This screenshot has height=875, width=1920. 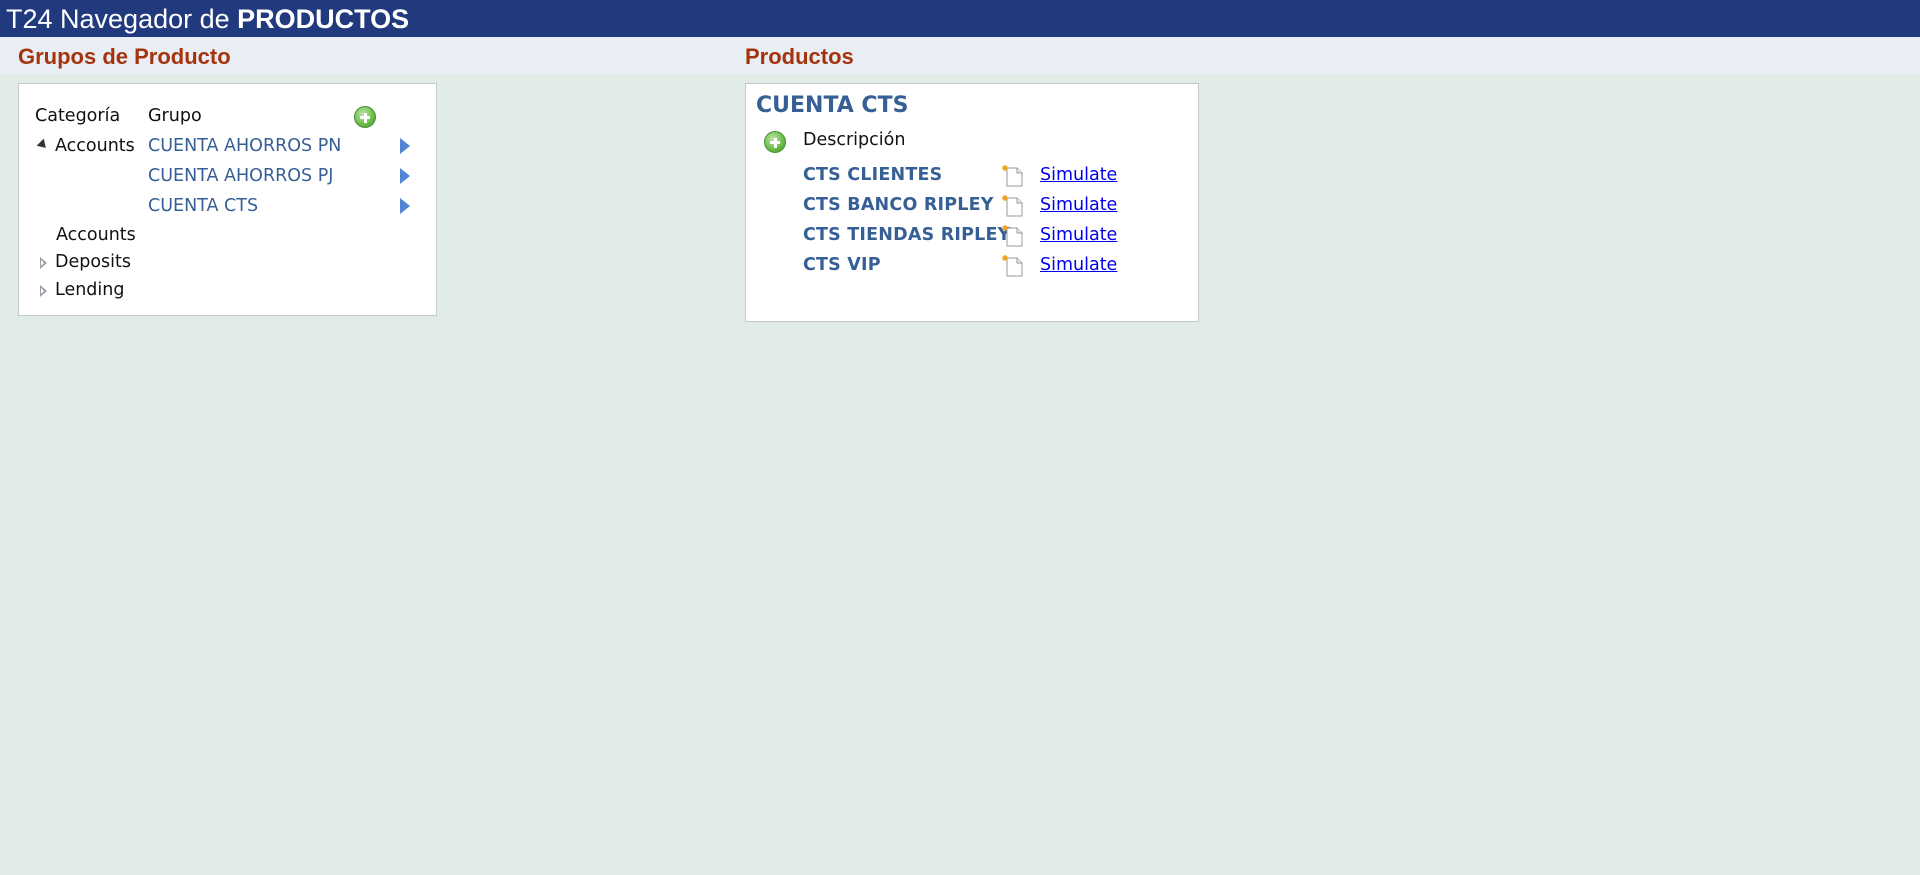 I want to click on group-link-cuenta-cts: CUENTA CTS, so click(x=203, y=206).